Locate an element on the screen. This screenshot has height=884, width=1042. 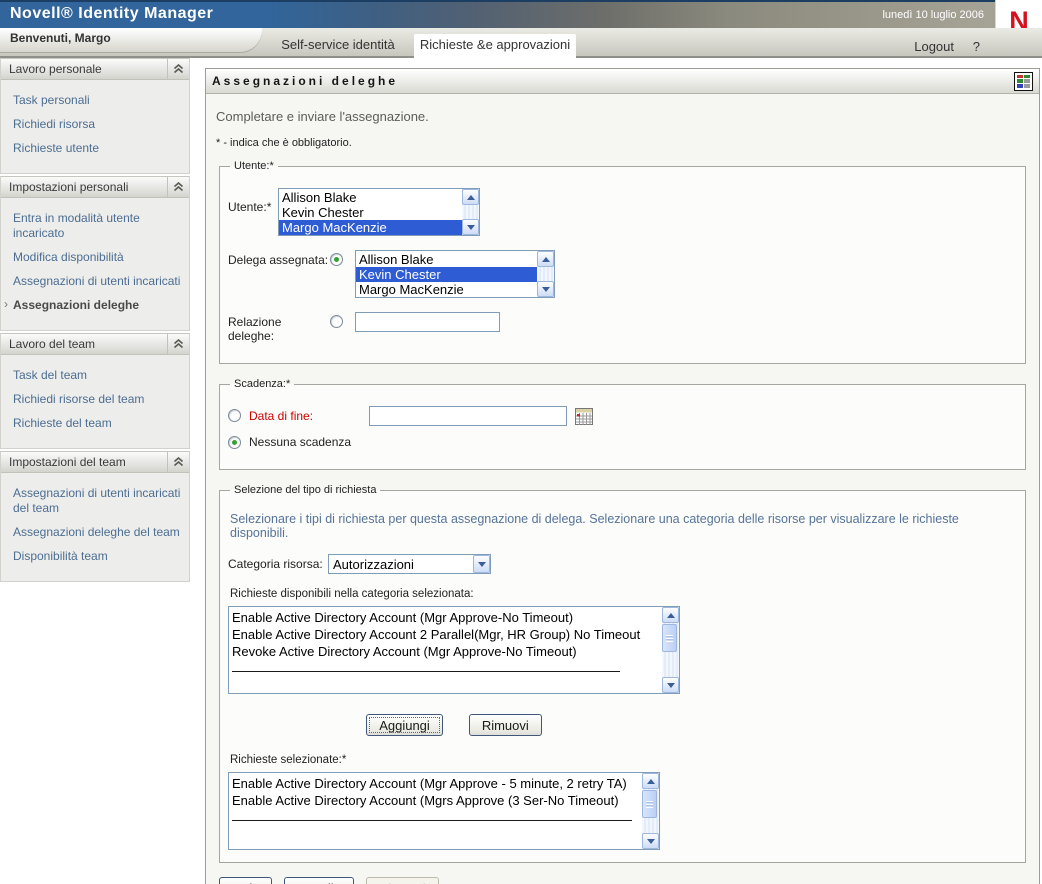
sidebar-item-richiedi-risorsa: Richiedi risorsa is located at coordinates (99, 124).